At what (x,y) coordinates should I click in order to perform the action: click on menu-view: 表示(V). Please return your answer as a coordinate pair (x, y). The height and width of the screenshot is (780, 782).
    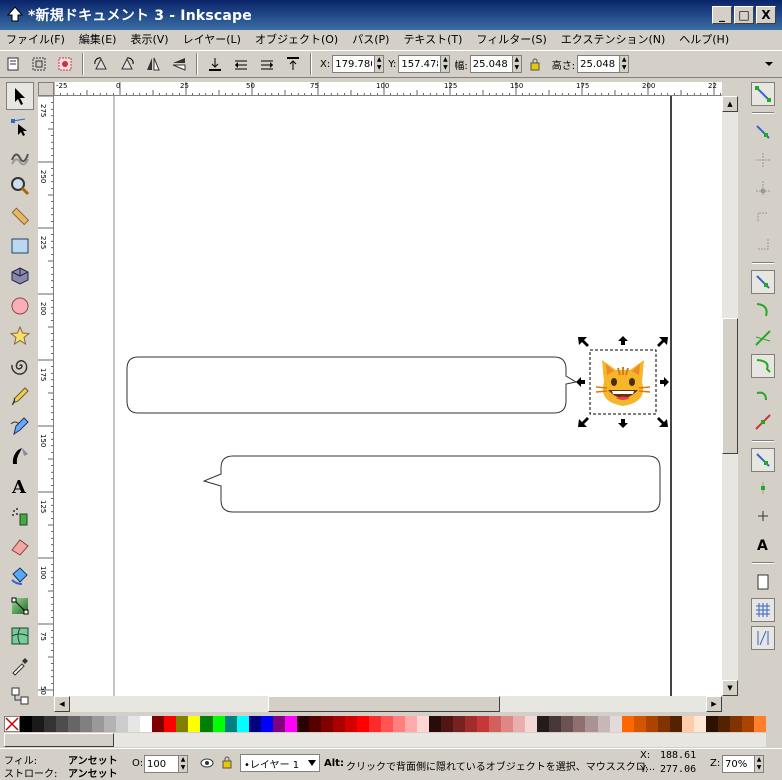
    Looking at the image, I should click on (149, 39).